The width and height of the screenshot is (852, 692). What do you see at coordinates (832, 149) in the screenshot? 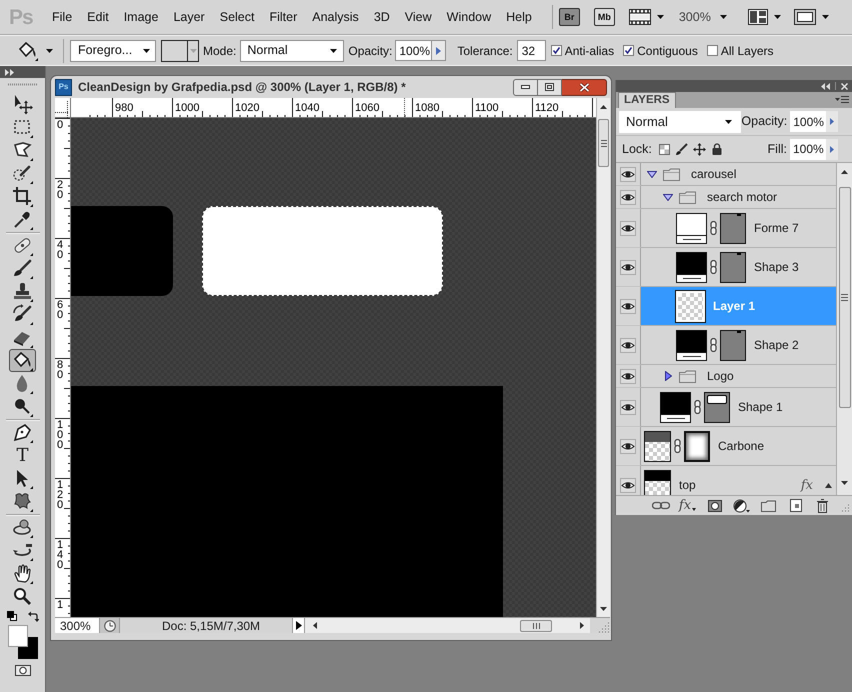
I see `fill-slider-button` at bounding box center [832, 149].